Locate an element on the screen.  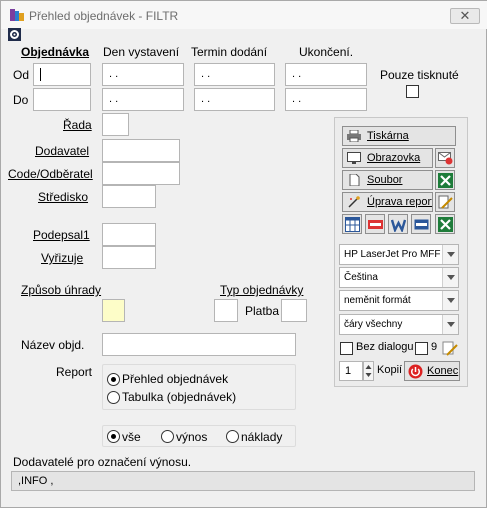
designer-icon is located at coordinates (445, 202).